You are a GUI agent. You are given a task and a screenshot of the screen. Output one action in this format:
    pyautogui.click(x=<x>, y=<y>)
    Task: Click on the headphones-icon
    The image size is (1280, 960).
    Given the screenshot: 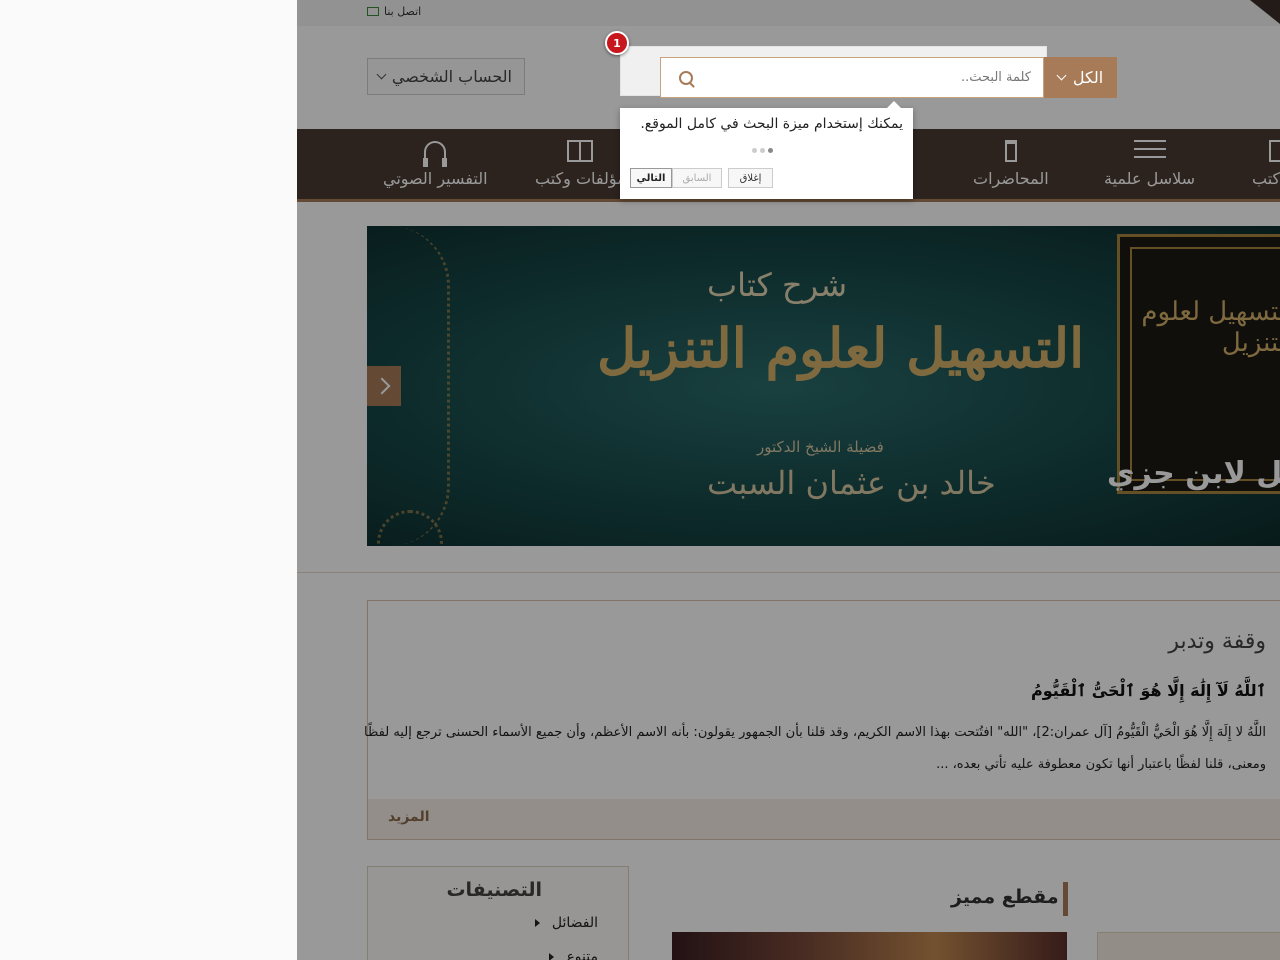 What is the action you would take?
    pyautogui.click(x=435, y=154)
    